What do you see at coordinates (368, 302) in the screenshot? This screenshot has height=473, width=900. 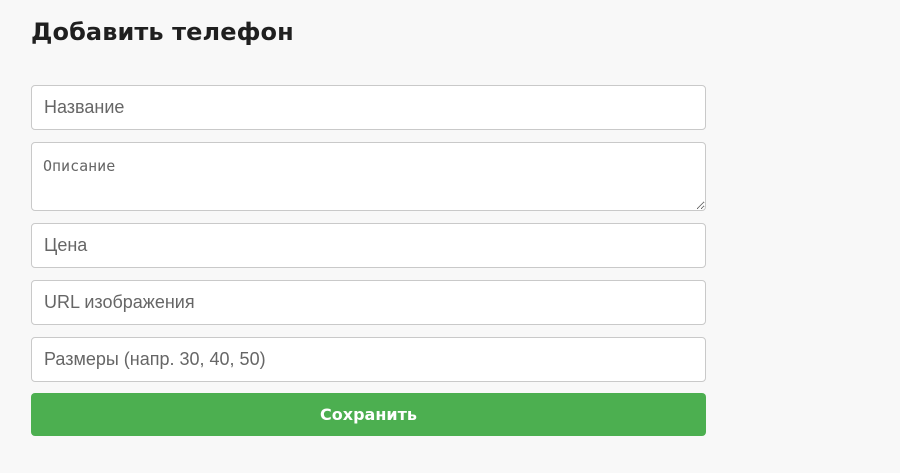 I see `image-url-input` at bounding box center [368, 302].